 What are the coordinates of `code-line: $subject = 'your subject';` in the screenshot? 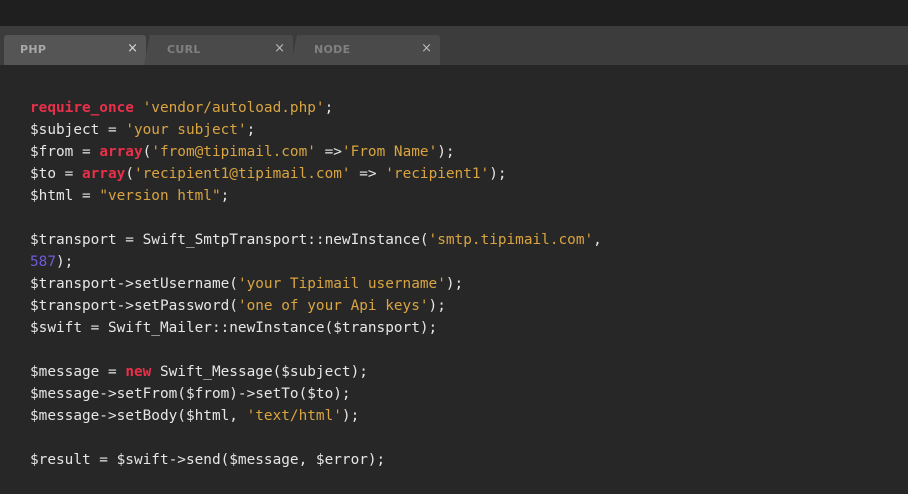 It's located at (316, 130).